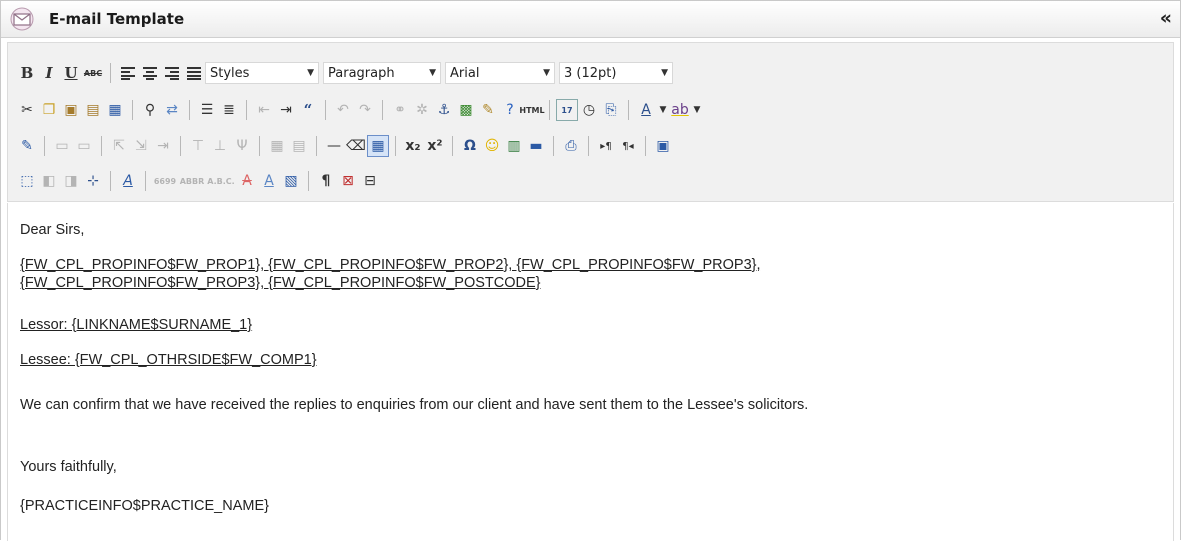  I want to click on table-row-props-icon: ▭, so click(62, 146).